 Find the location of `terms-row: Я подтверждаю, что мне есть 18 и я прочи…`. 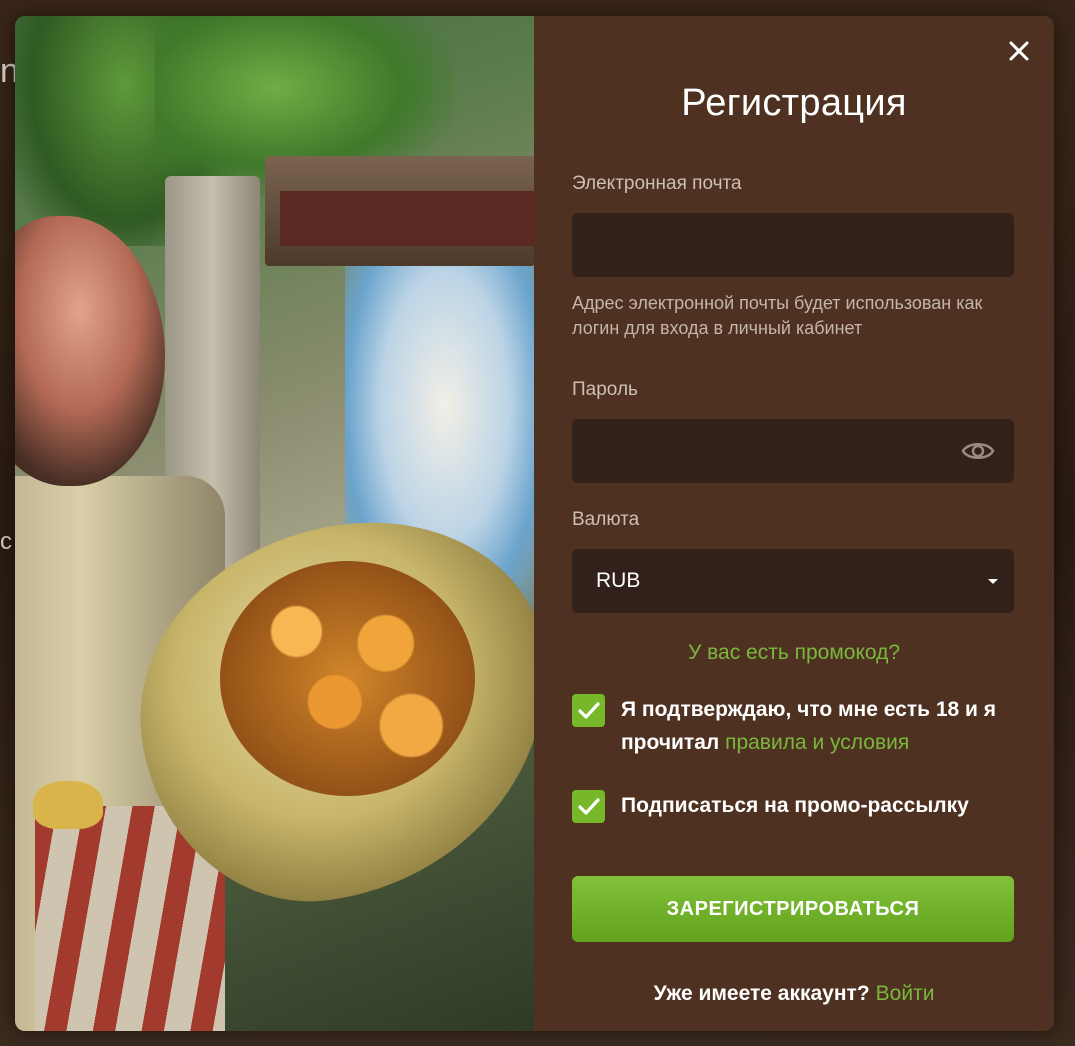

terms-row: Я подтверждаю, что мне есть 18 и я прочи… is located at coordinates (794, 726).